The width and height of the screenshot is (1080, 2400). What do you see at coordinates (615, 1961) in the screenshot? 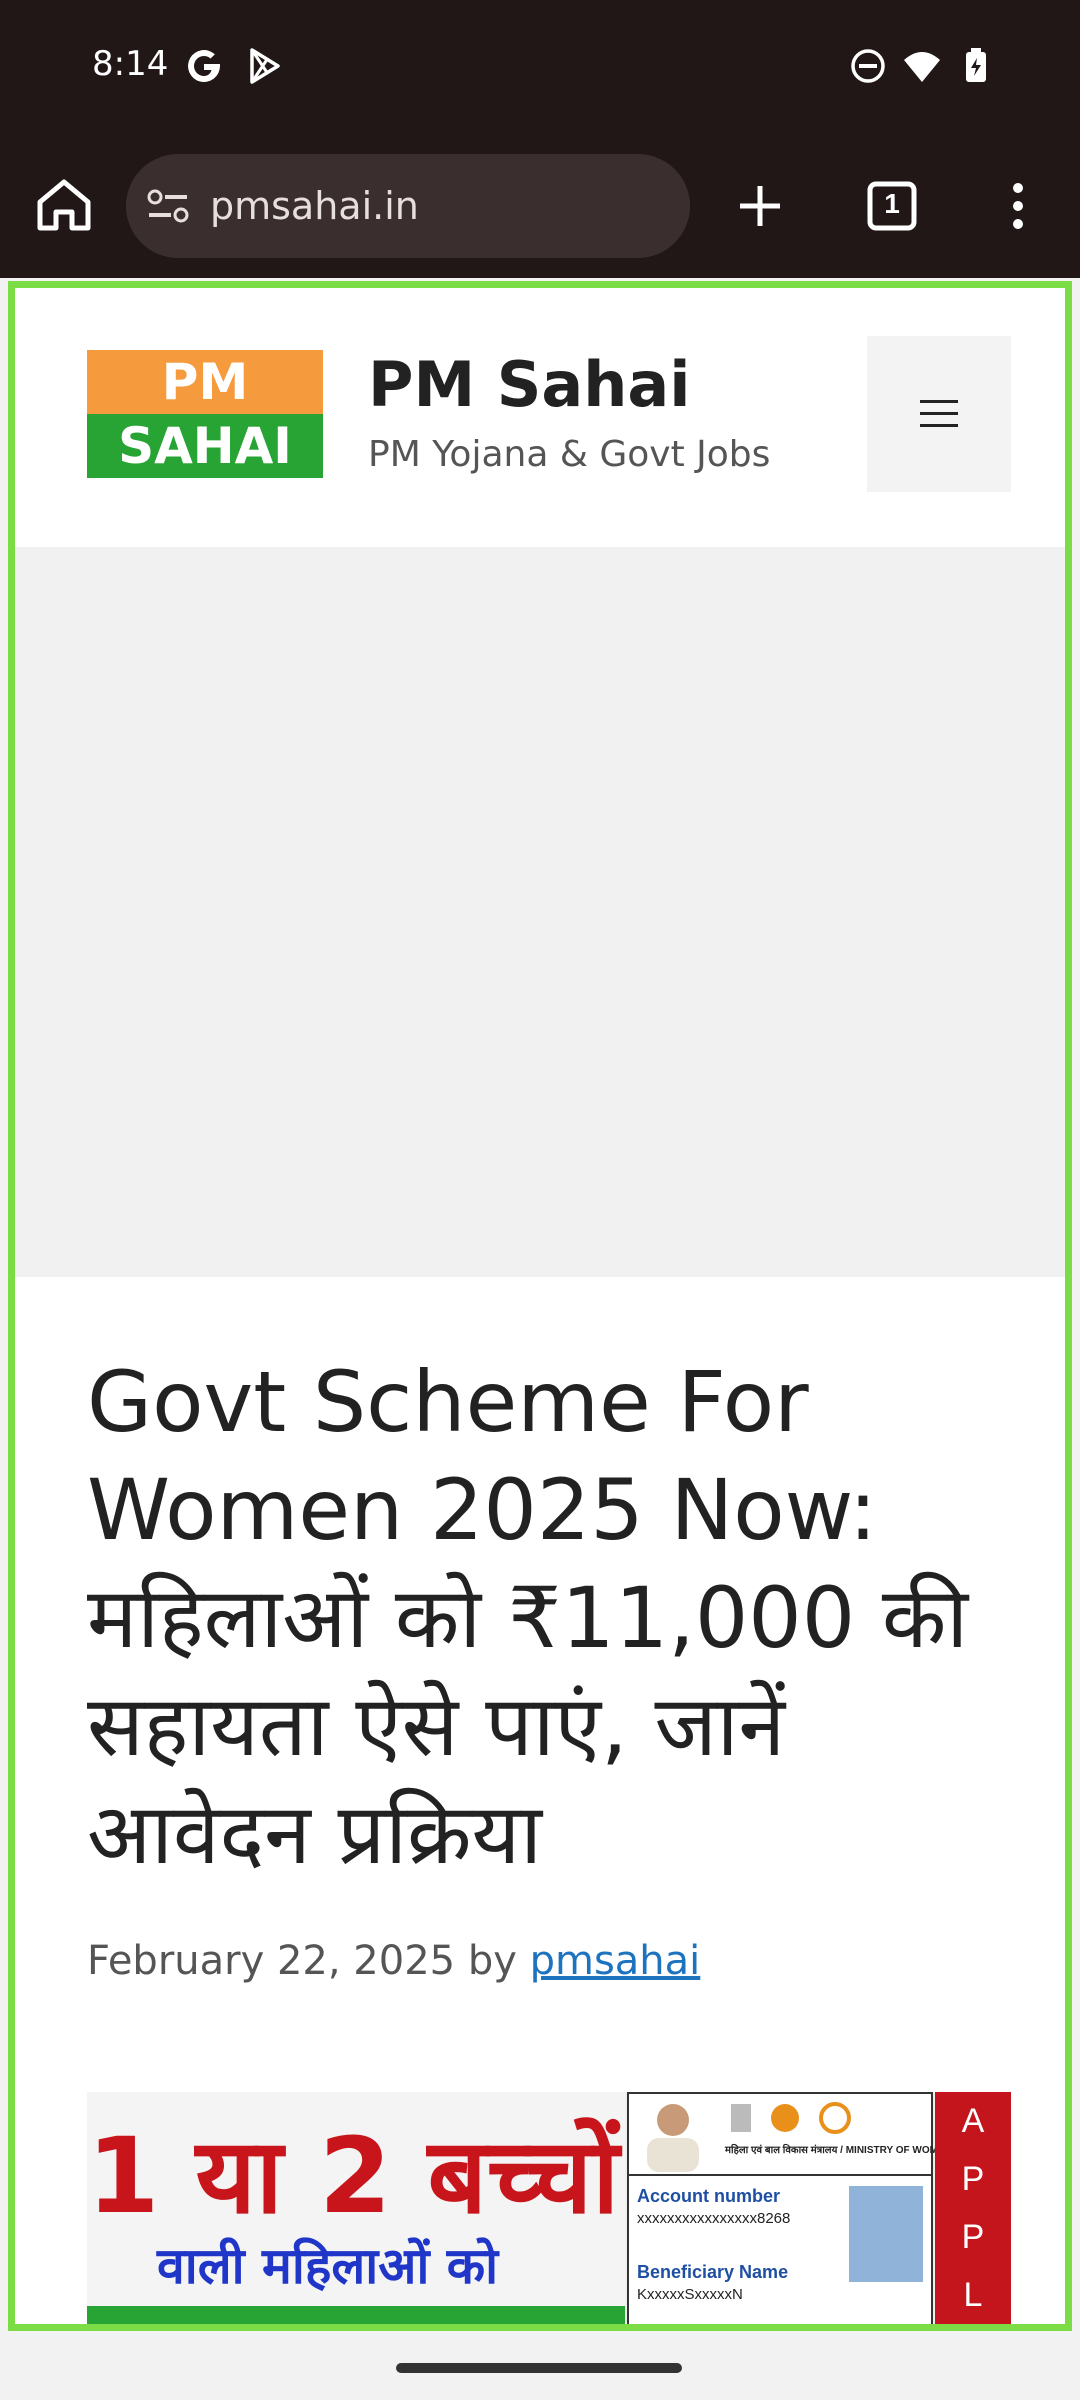
I see `author-link: pmsahai` at bounding box center [615, 1961].